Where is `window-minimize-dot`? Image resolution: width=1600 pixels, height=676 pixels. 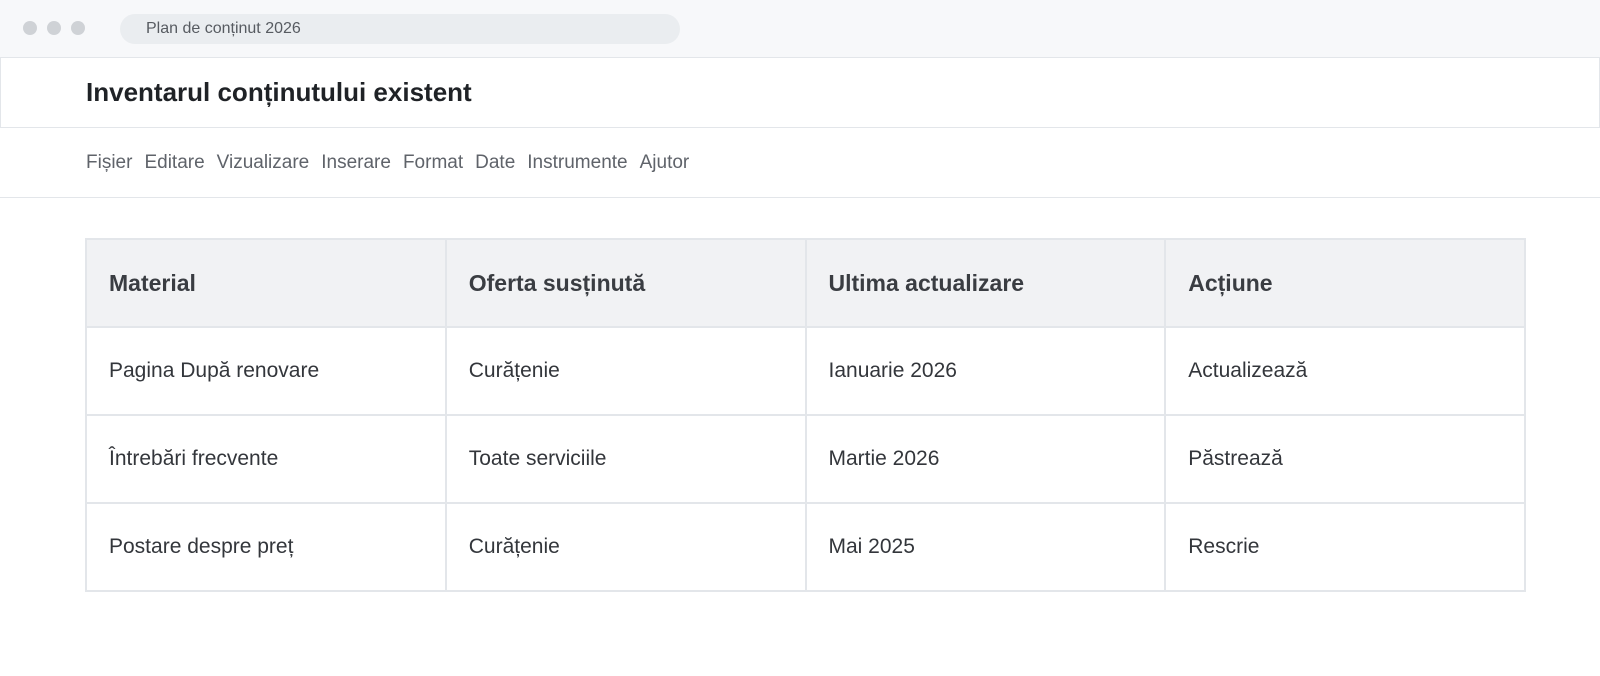 window-minimize-dot is located at coordinates (54, 28).